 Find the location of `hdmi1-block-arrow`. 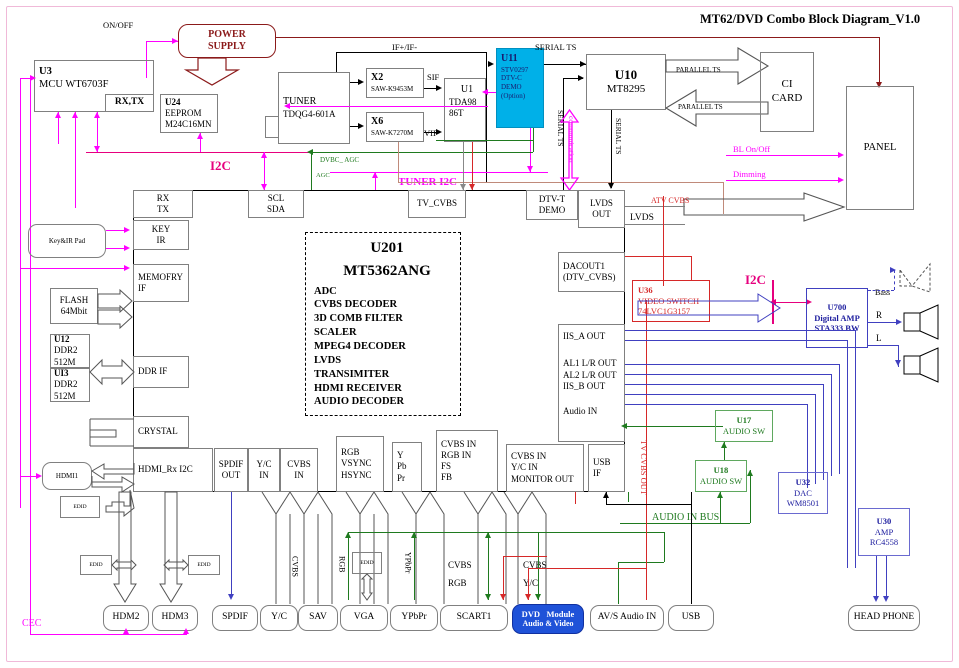

hdmi1-block-arrow is located at coordinates (113, 478).